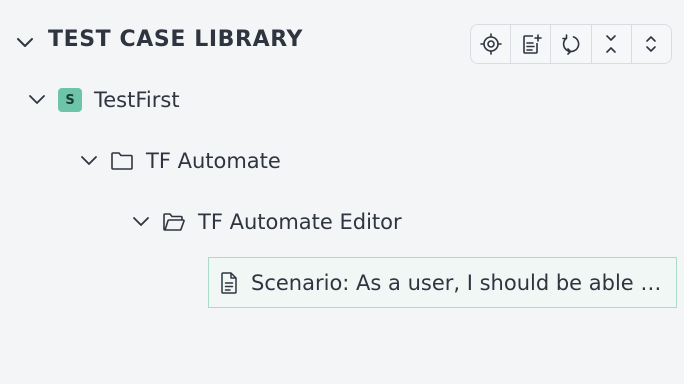 This screenshot has height=384, width=684. I want to click on collapse-all-icon, so click(611, 44).